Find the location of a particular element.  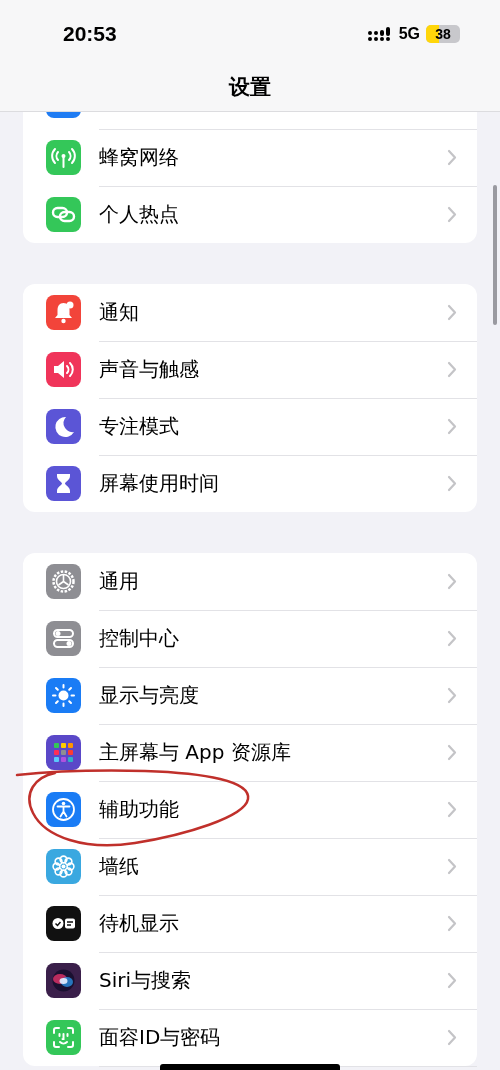

settings-row: 声音与触感 is located at coordinates (250, 369).